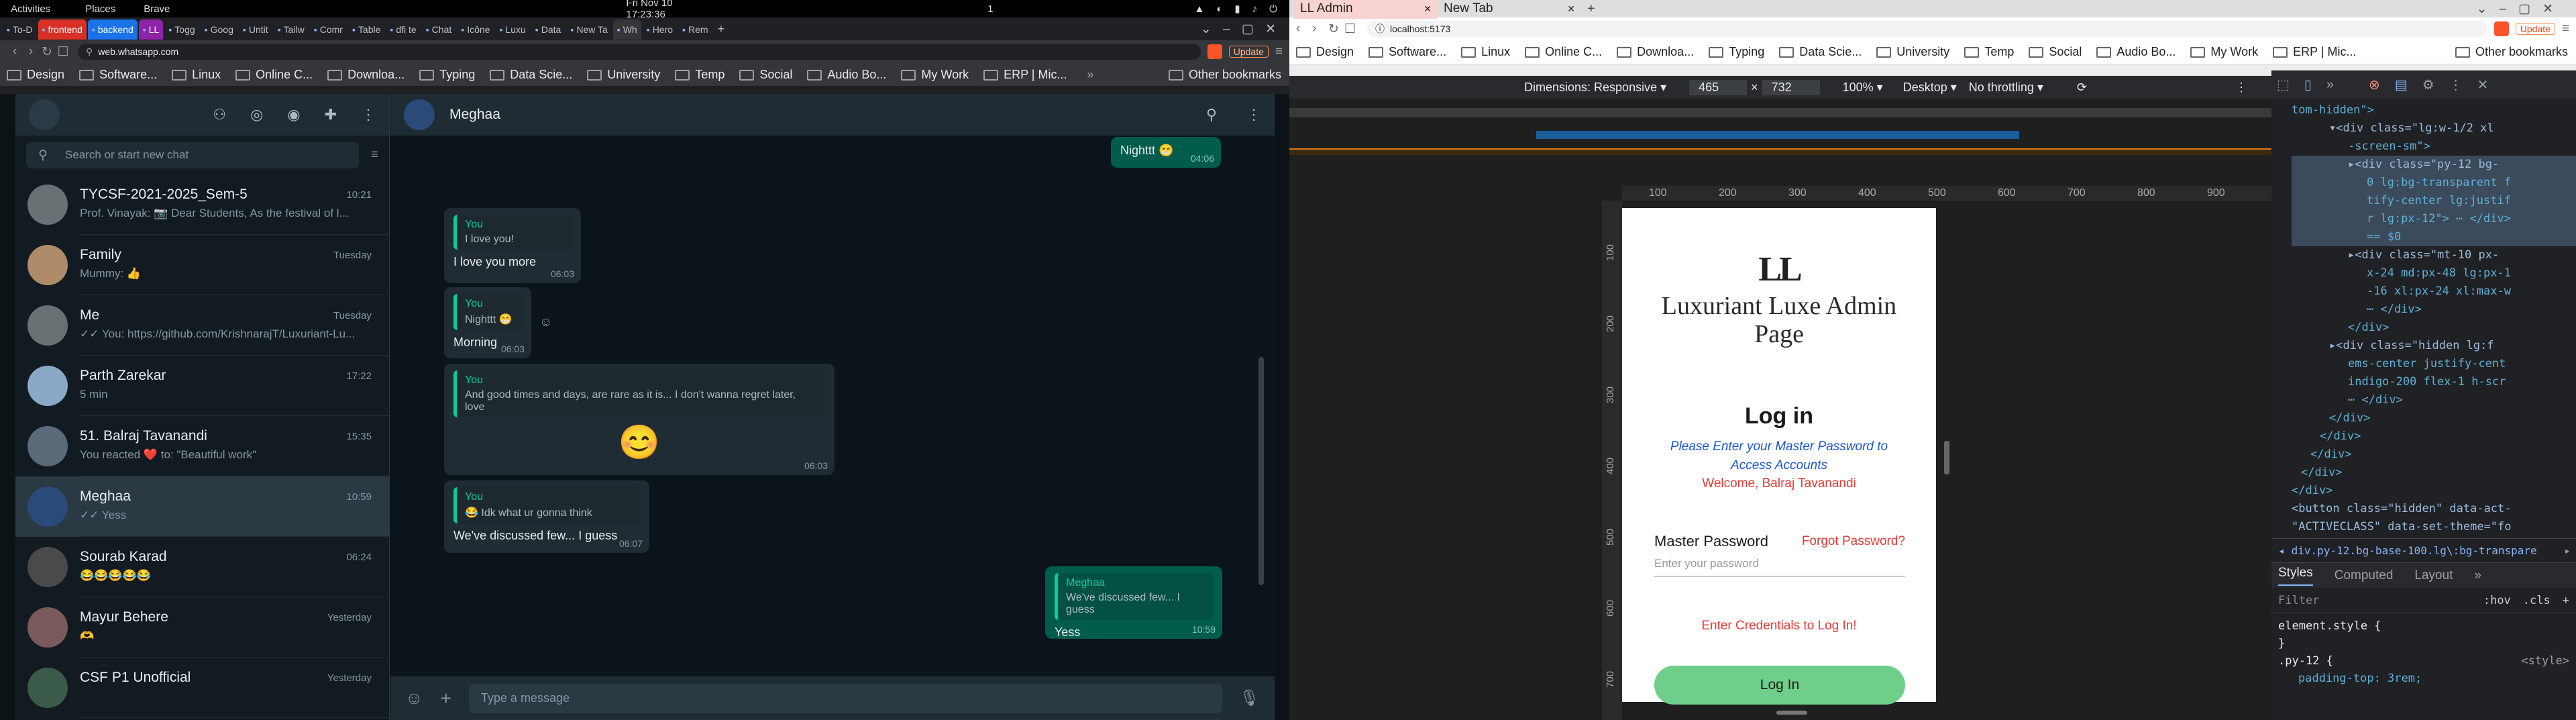  I want to click on brave-shields-icon, so click(2501, 28).